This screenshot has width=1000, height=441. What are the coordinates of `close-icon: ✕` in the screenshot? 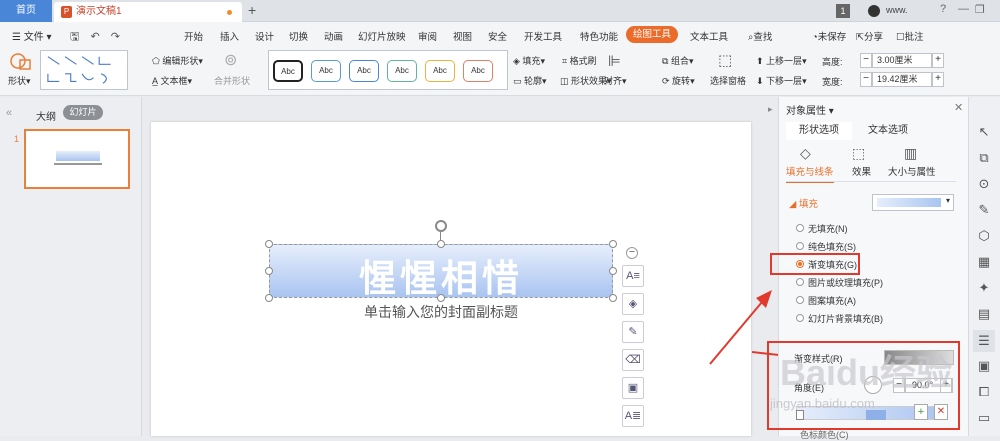 It's located at (958, 107).